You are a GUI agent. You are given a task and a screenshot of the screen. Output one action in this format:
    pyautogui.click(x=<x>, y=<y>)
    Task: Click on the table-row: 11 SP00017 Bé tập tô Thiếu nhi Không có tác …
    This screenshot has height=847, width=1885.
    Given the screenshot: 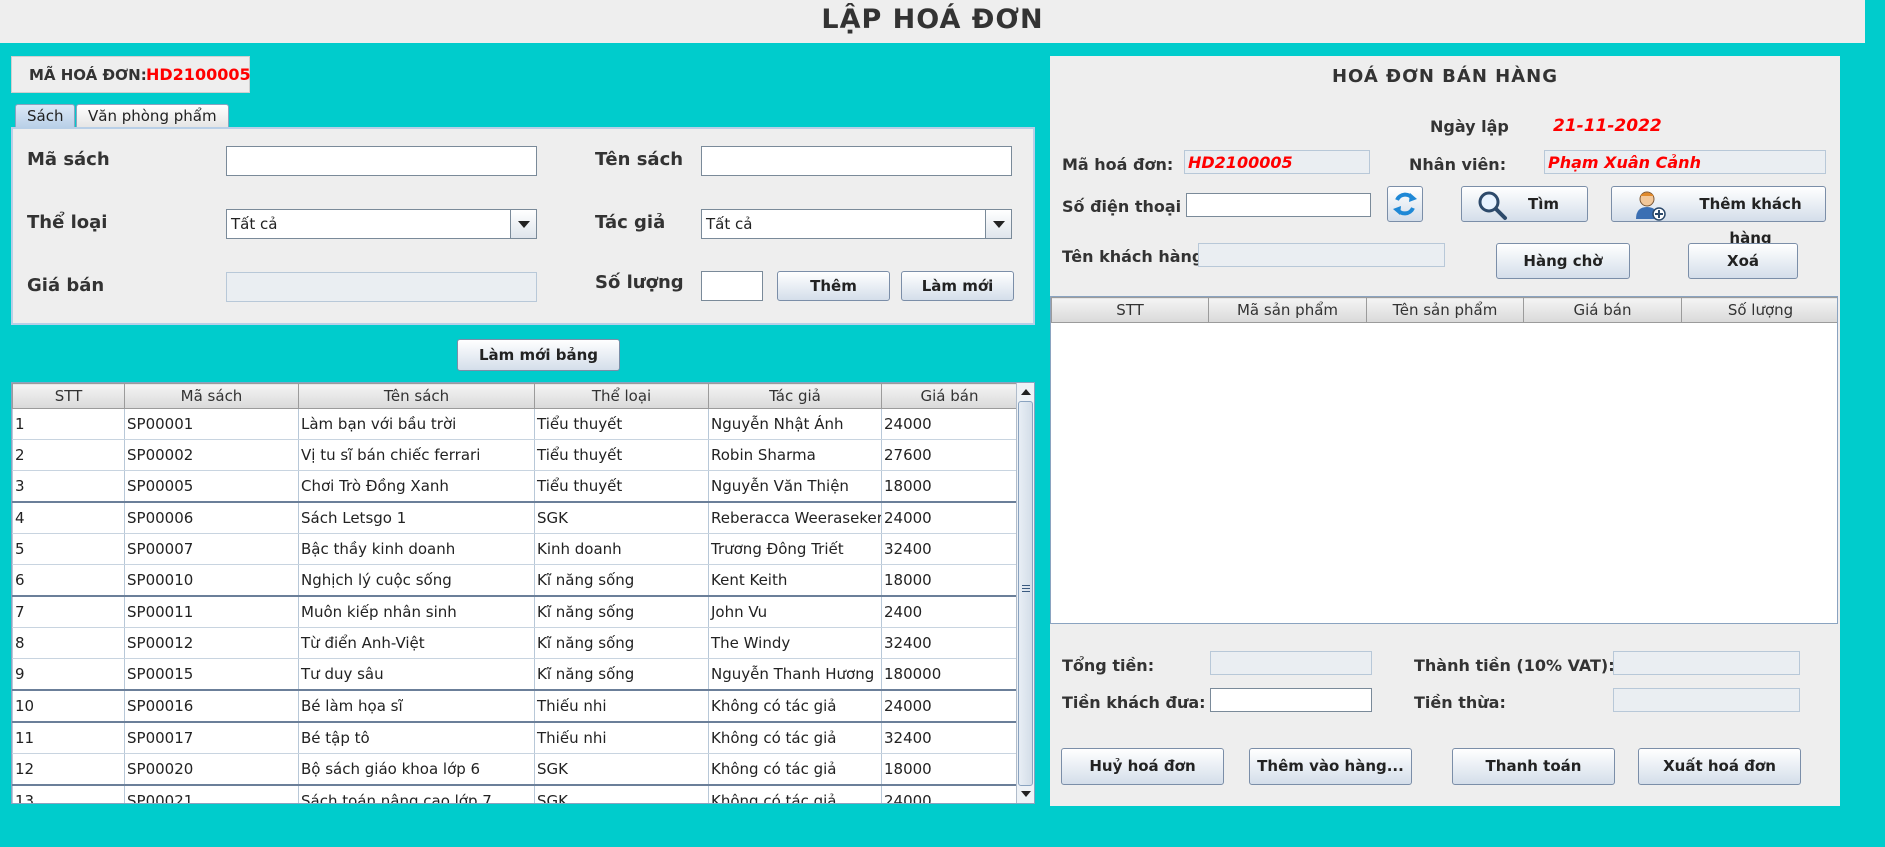 What is the action you would take?
    pyautogui.click(x=515, y=738)
    